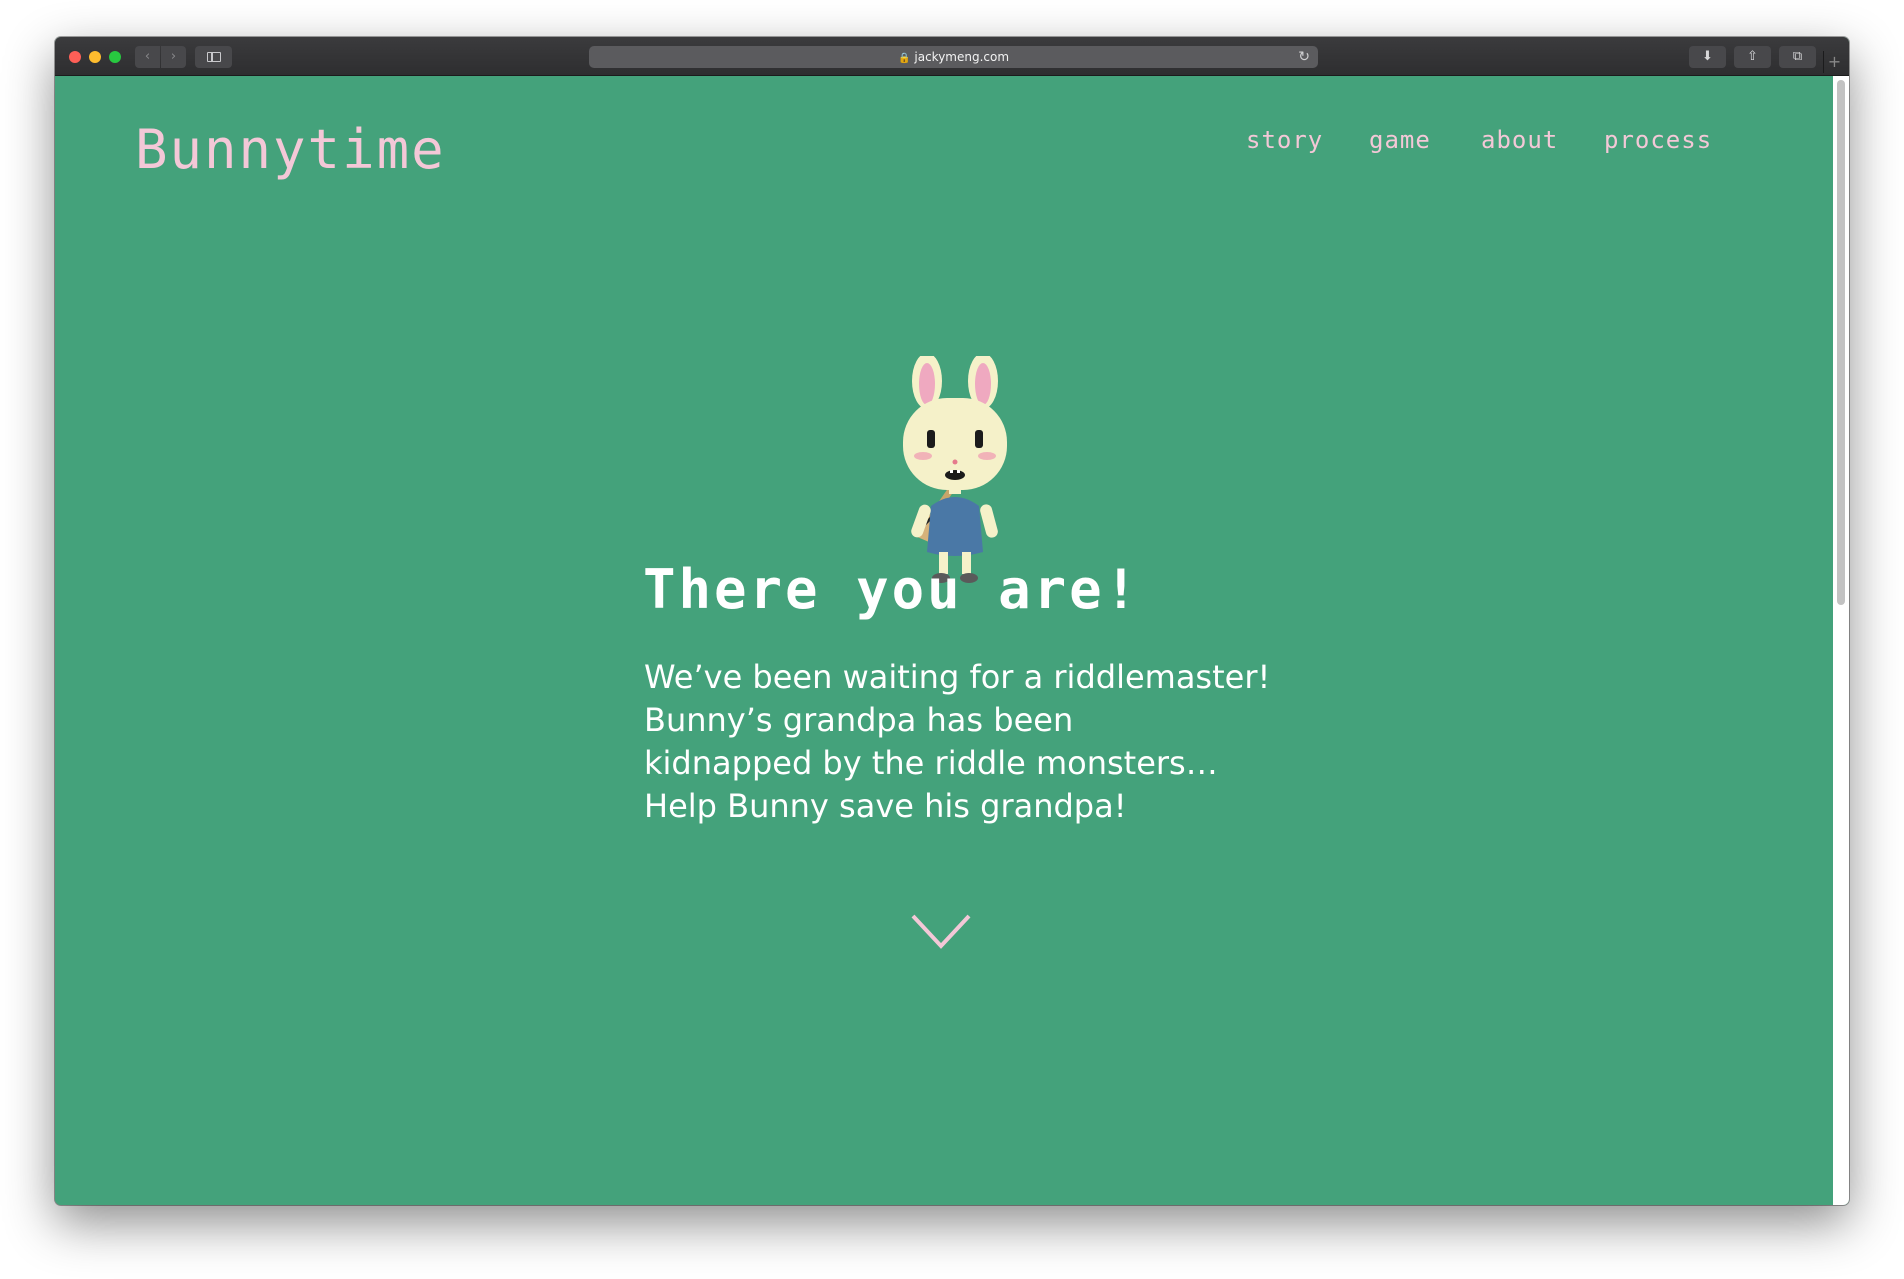 The width and height of the screenshot is (1904, 1279). What do you see at coordinates (859, 720) in the screenshot?
I see `hero-copy-line: Bunny’s grandpa has been` at bounding box center [859, 720].